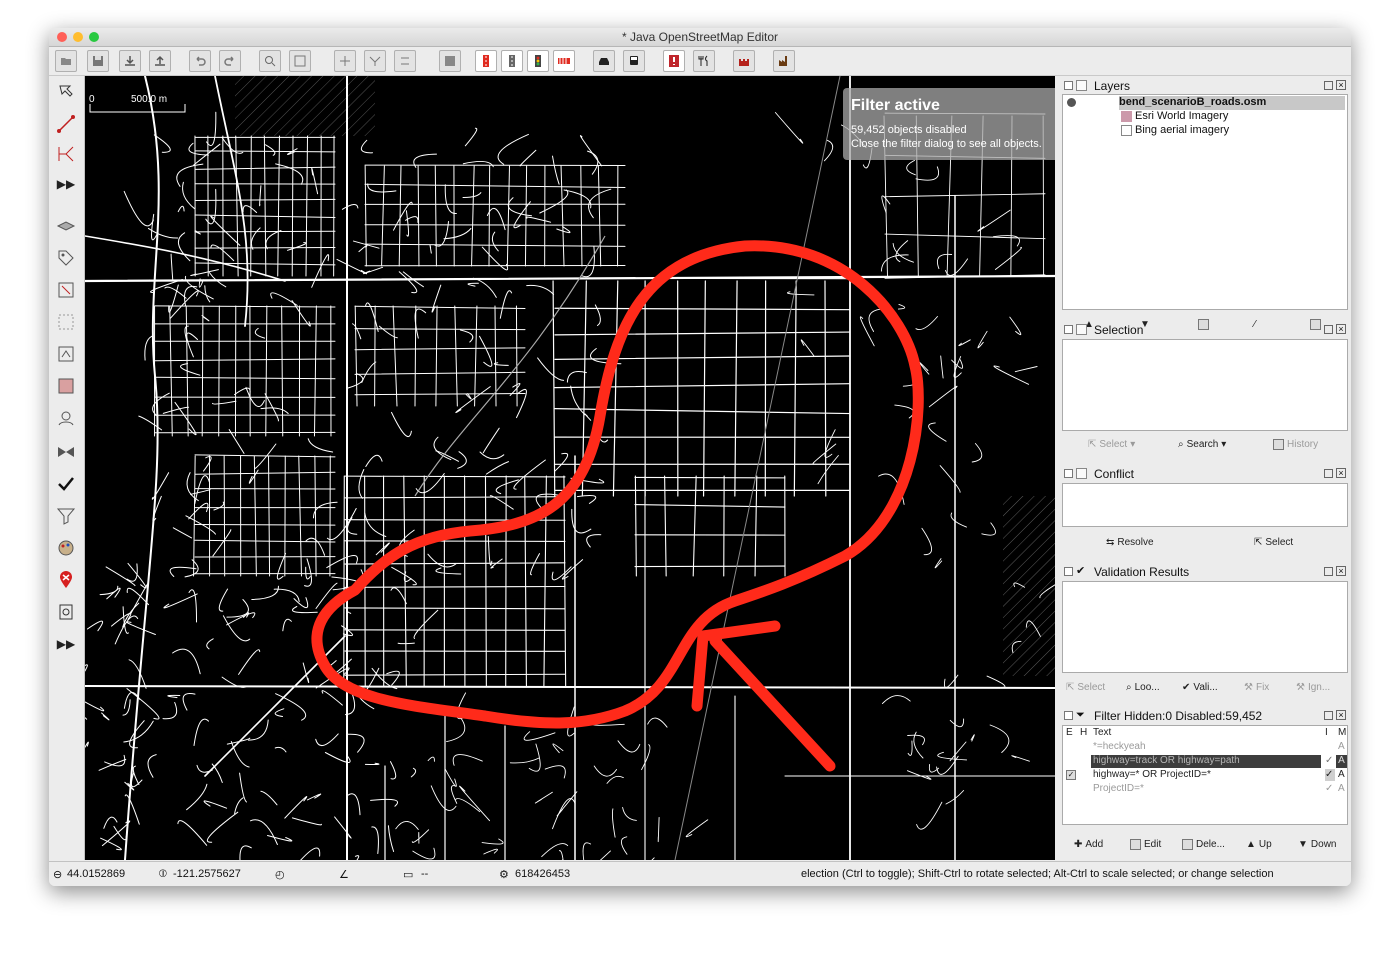 This screenshot has height=956, width=1400. Describe the element at coordinates (1204, 330) in the screenshot. I see `selection-panel-header: Selection ×` at that location.